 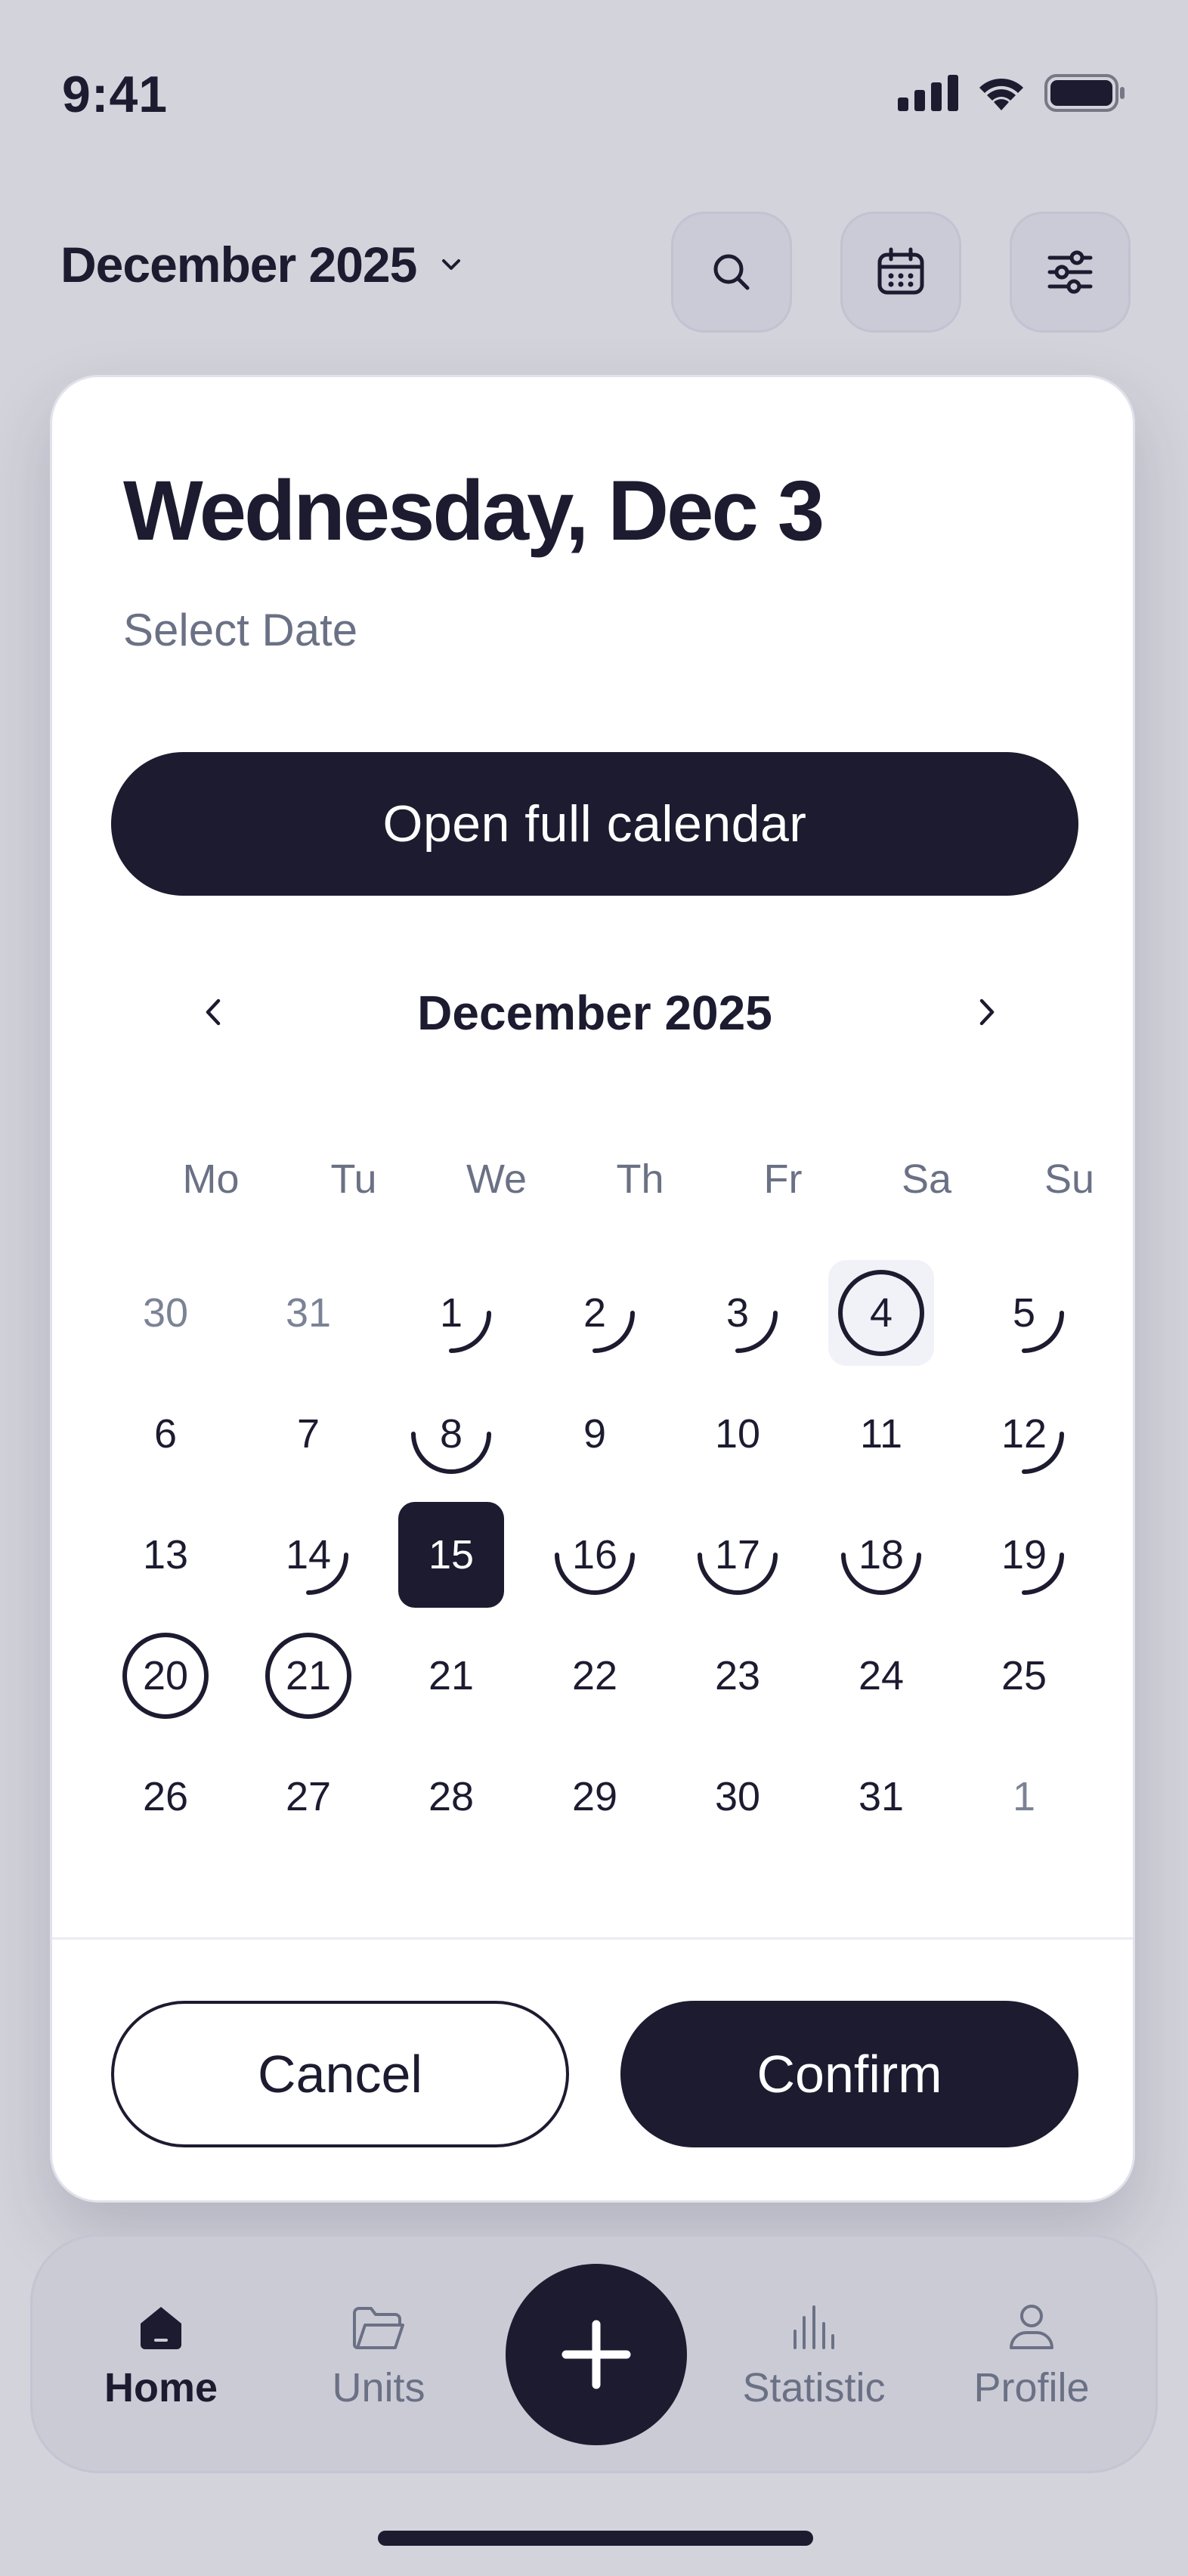 I want to click on calendar-day: 20, so click(x=166, y=1676).